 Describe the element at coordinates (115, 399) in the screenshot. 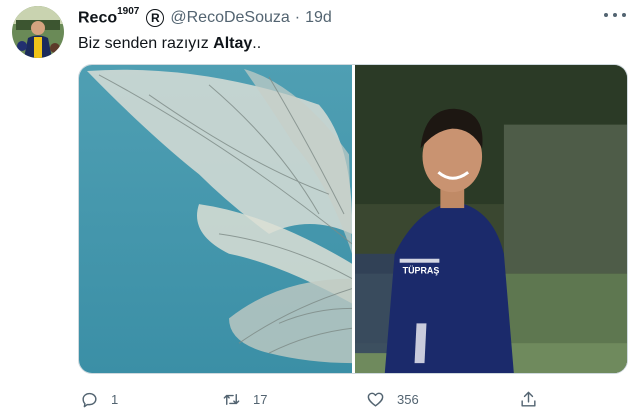

I see `reply-count: 1` at that location.